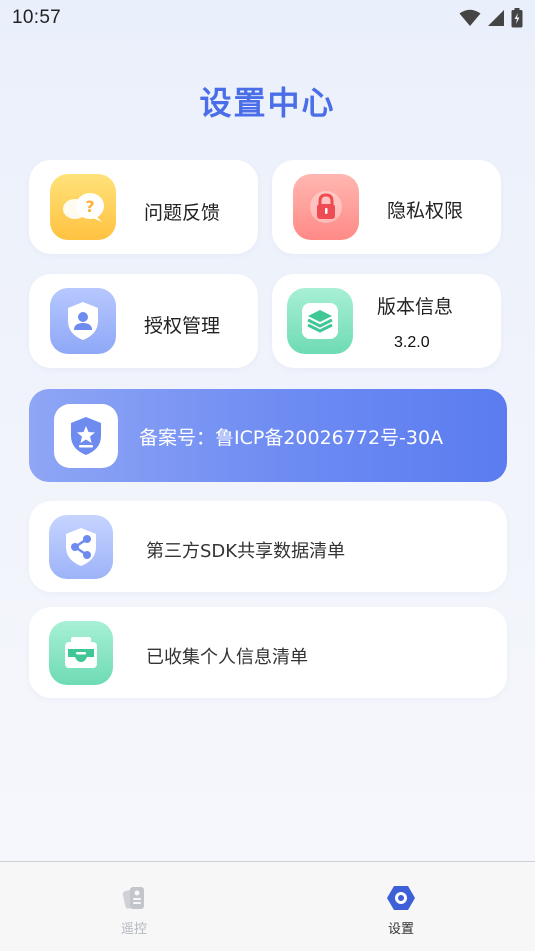  Describe the element at coordinates (86, 436) in the screenshot. I see `star-shield-icon` at that location.